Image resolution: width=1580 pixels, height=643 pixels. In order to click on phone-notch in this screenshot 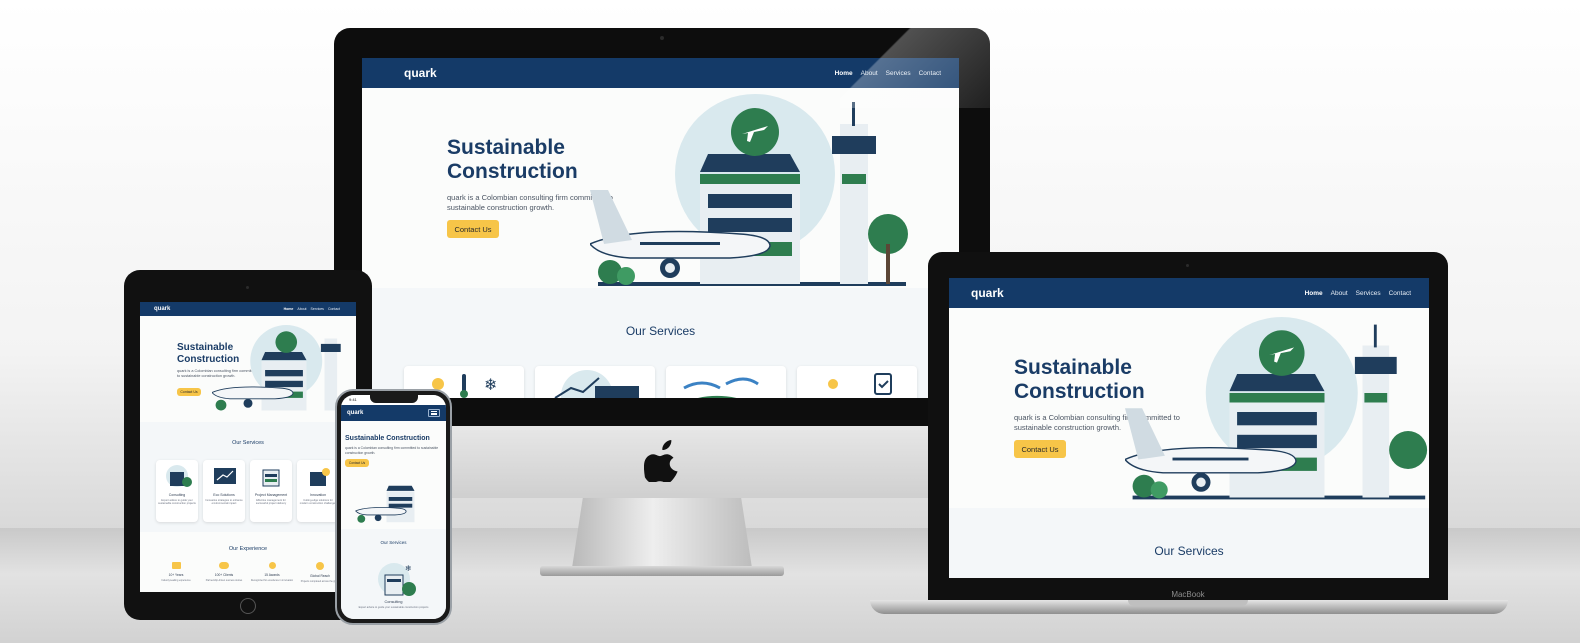, I will do `click(394, 399)`.